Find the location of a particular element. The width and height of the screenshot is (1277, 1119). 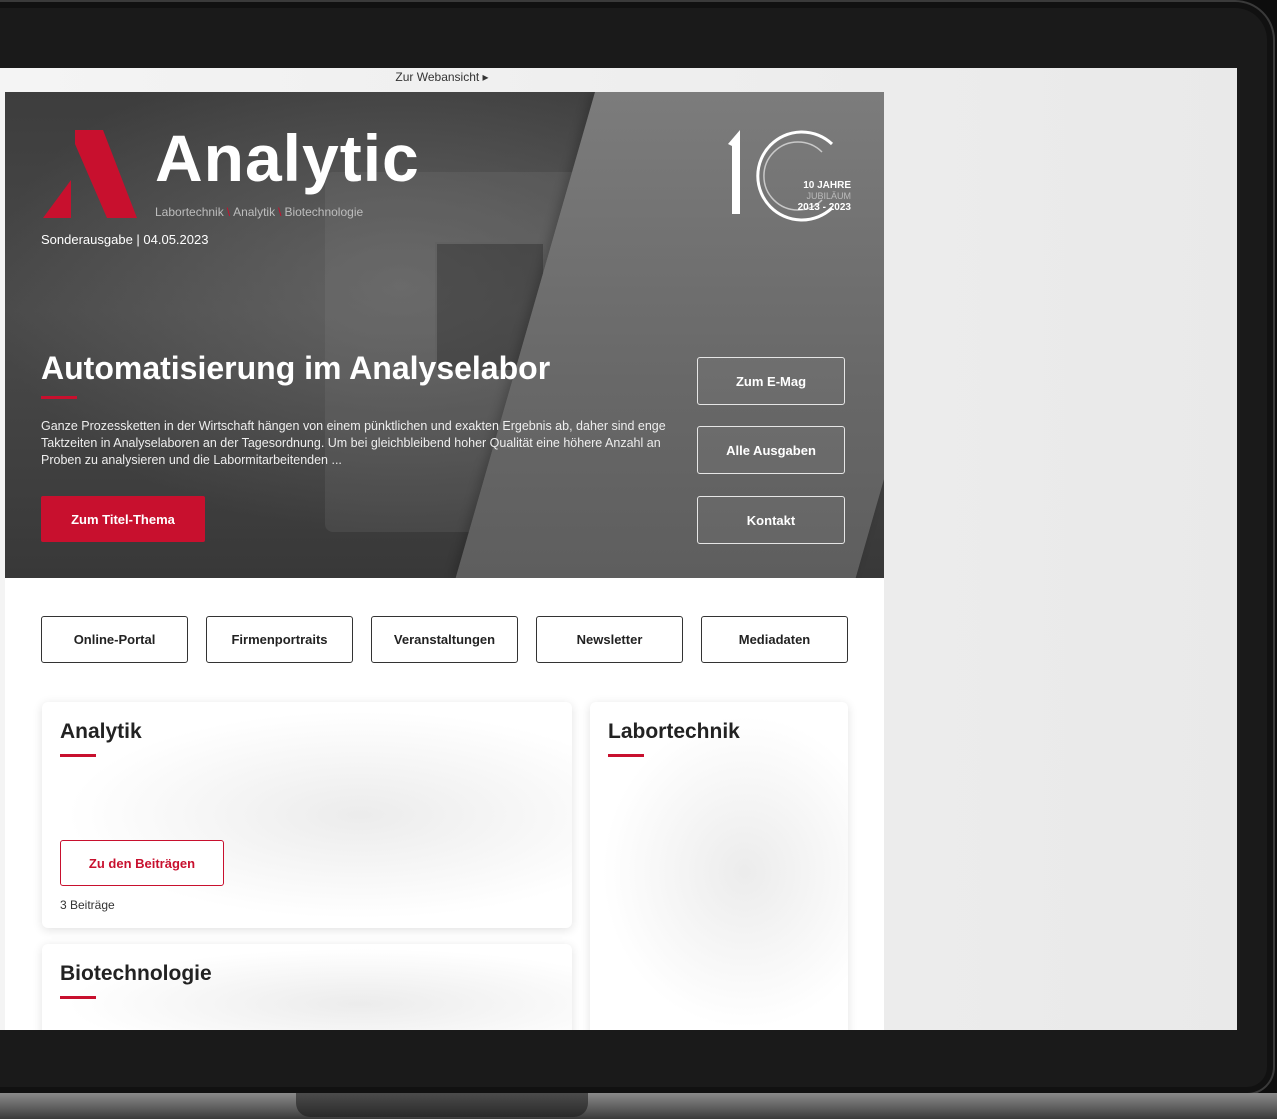

laptop-base is located at coordinates (638, 1106).